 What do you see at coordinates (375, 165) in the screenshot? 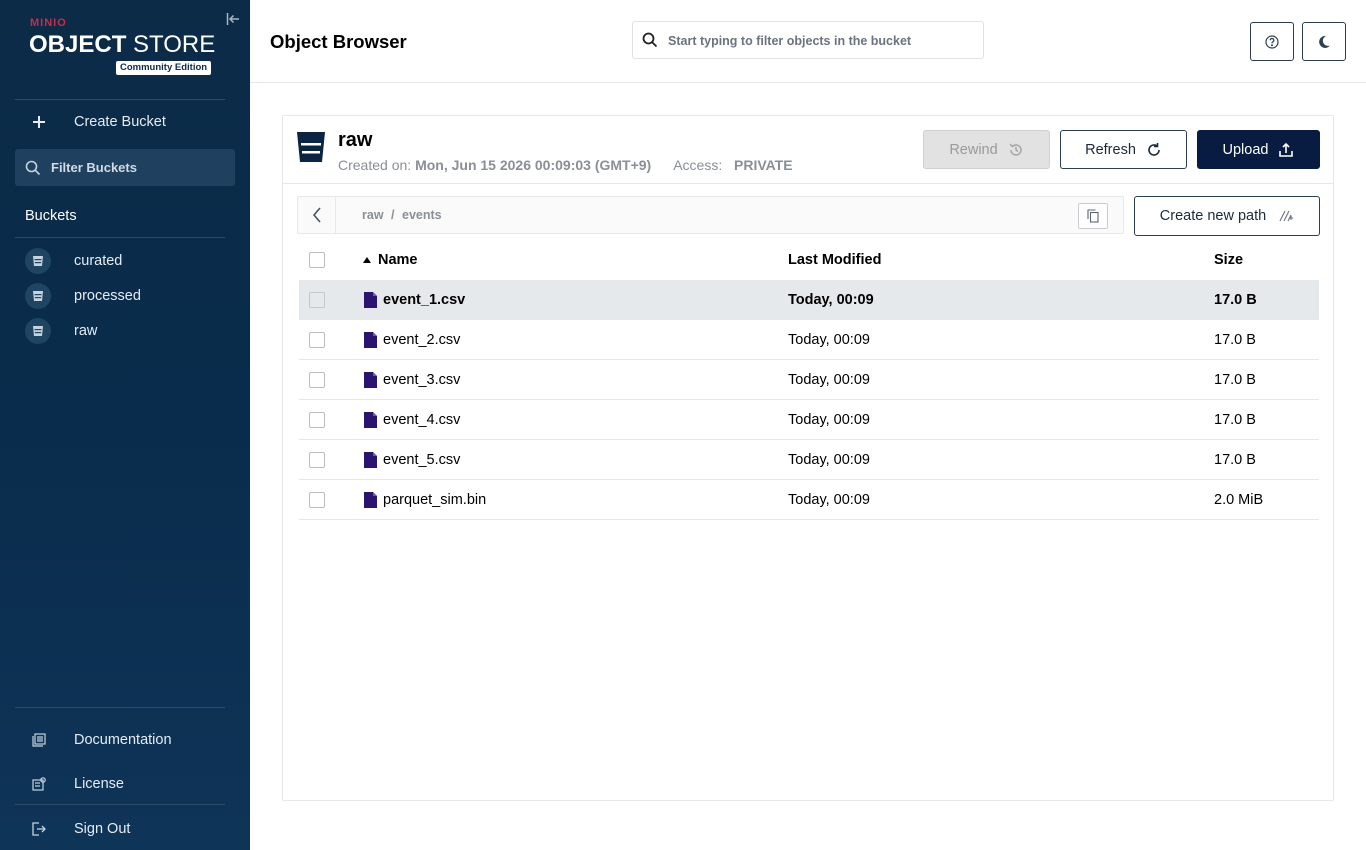
I see `created-label: Created on:` at bounding box center [375, 165].